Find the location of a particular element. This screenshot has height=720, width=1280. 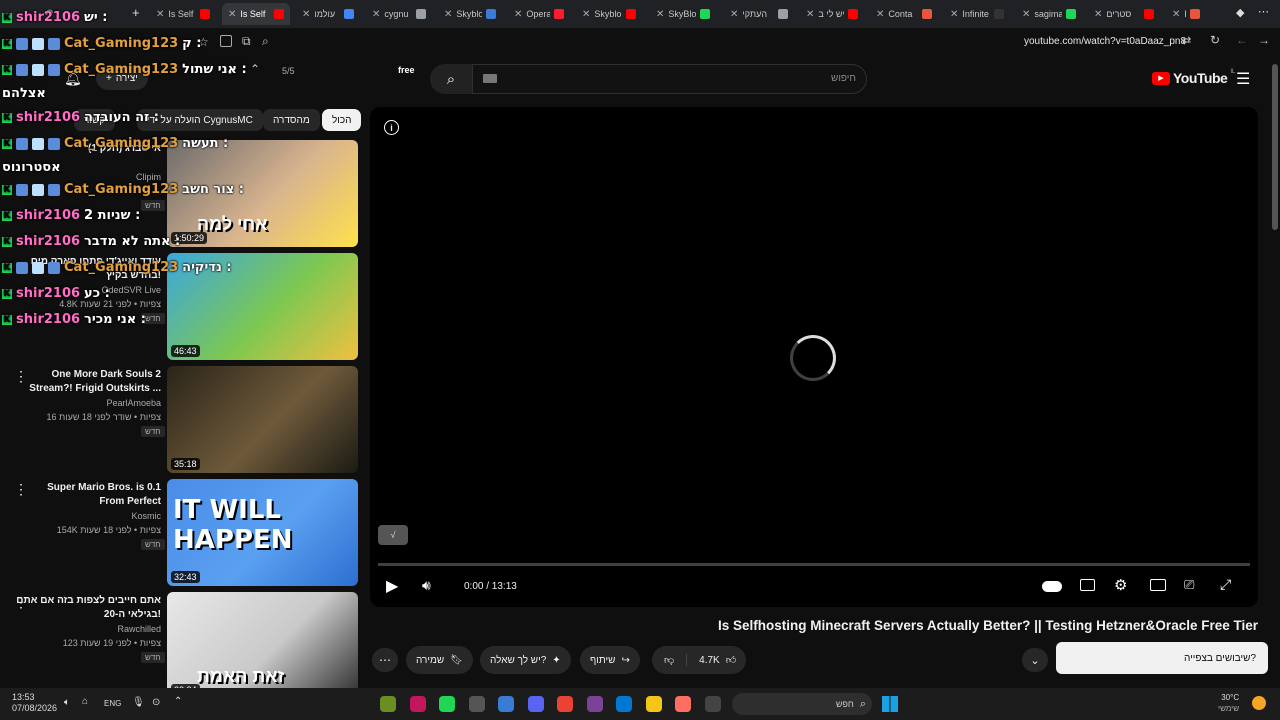

more-actions-icon: ⋯ is located at coordinates (385, 660).